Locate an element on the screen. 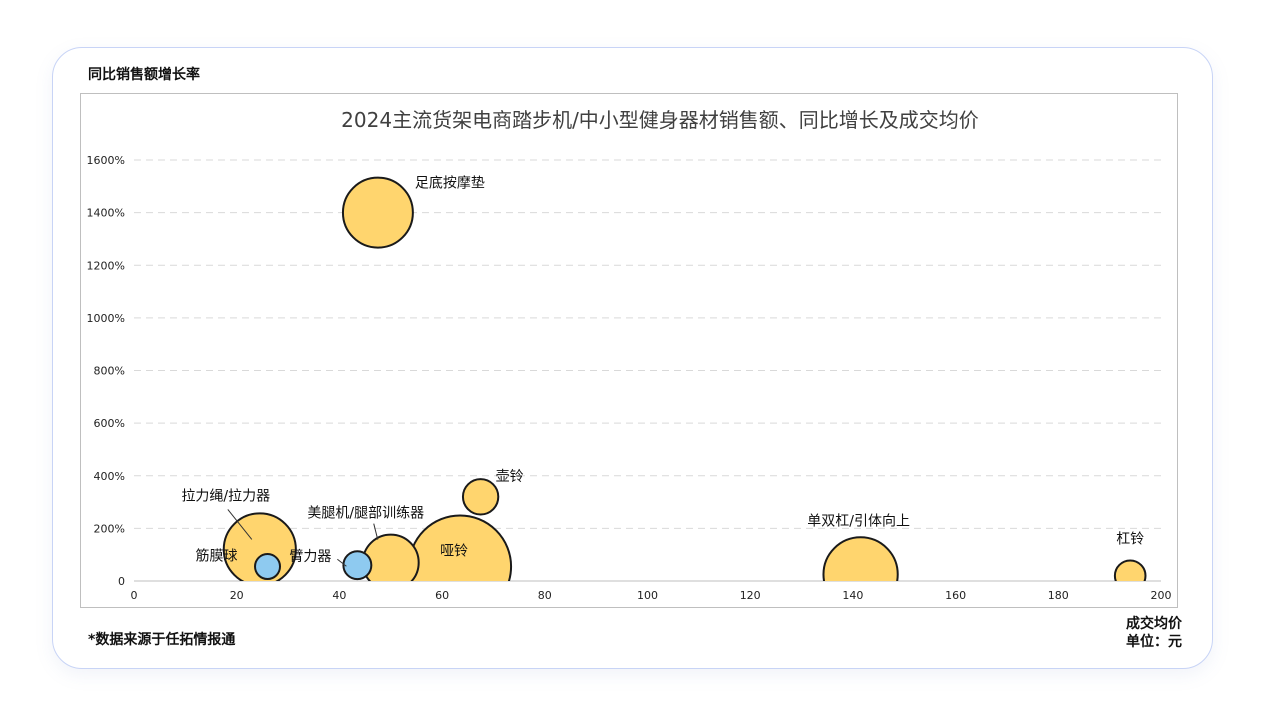 The width and height of the screenshot is (1266, 726). y-tick-label: 1600% is located at coordinates (106, 160).